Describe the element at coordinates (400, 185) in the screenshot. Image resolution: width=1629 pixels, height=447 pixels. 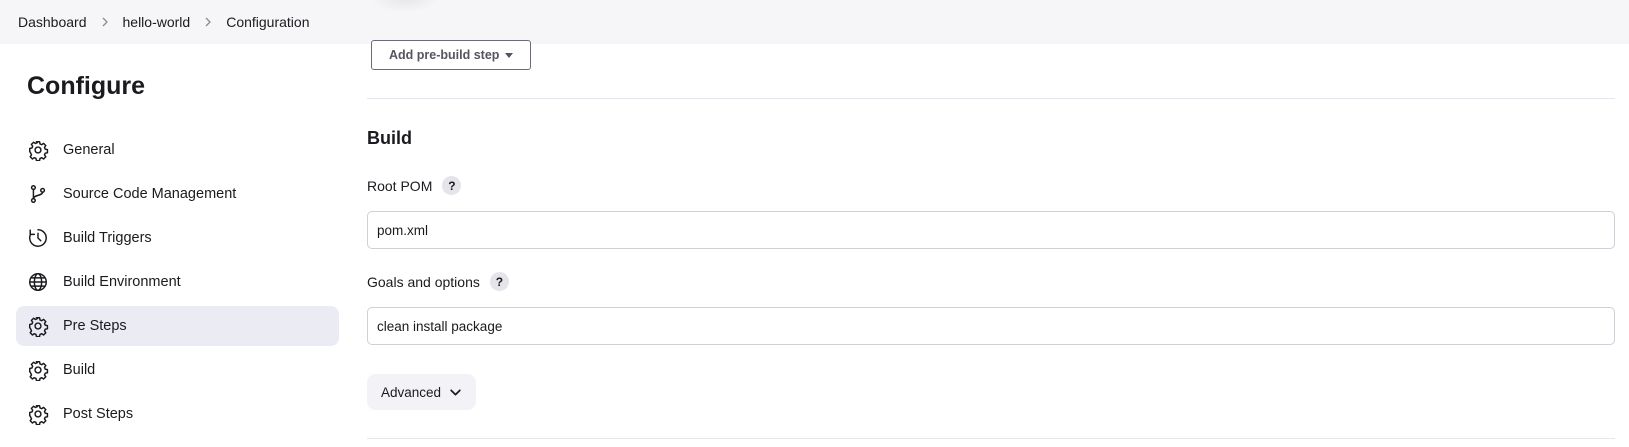
I see `root-pom-label-text: Root POM` at that location.